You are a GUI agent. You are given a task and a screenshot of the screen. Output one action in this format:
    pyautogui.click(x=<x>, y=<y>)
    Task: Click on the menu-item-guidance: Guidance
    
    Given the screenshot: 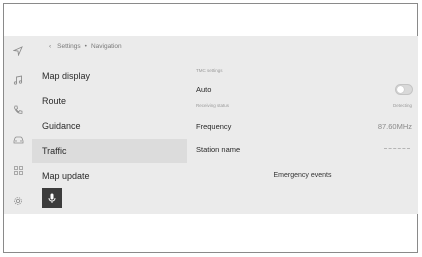 What is the action you would take?
    pyautogui.click(x=109, y=126)
    